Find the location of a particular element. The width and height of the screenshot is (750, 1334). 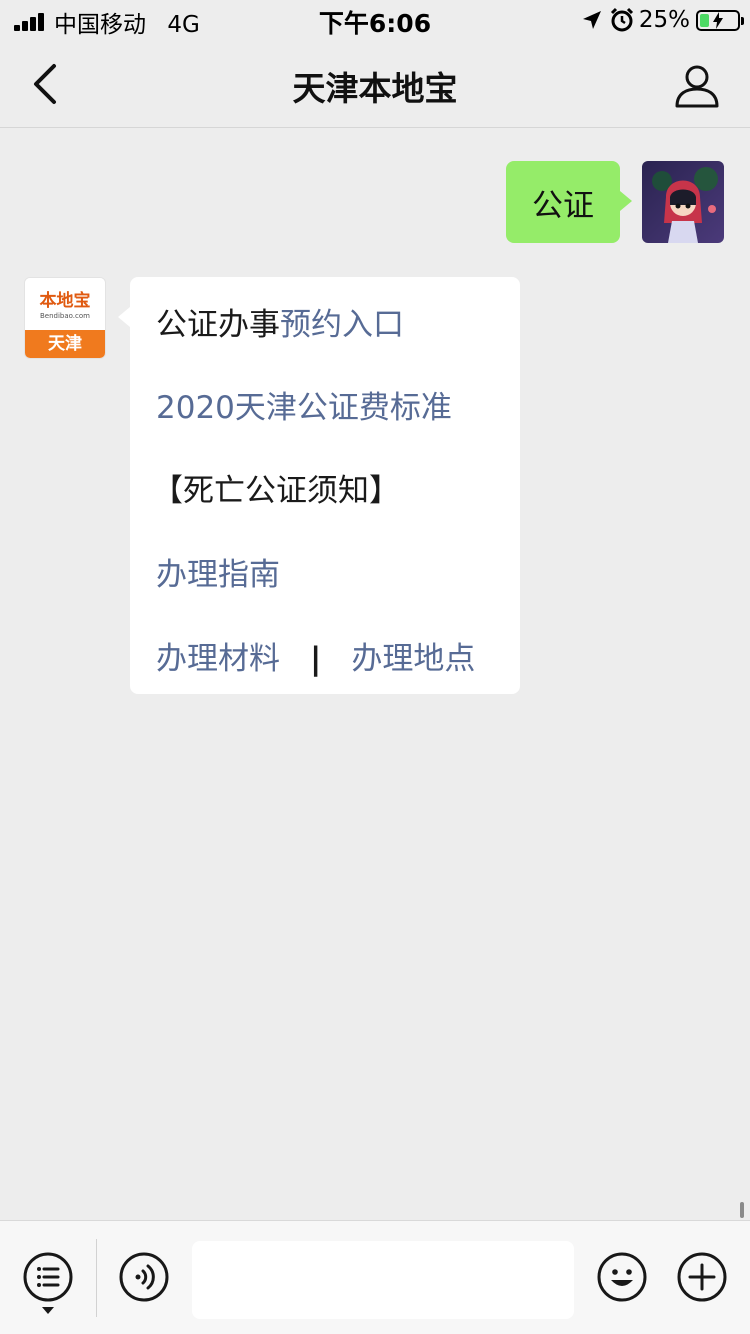

user-avatar is located at coordinates (683, 202).